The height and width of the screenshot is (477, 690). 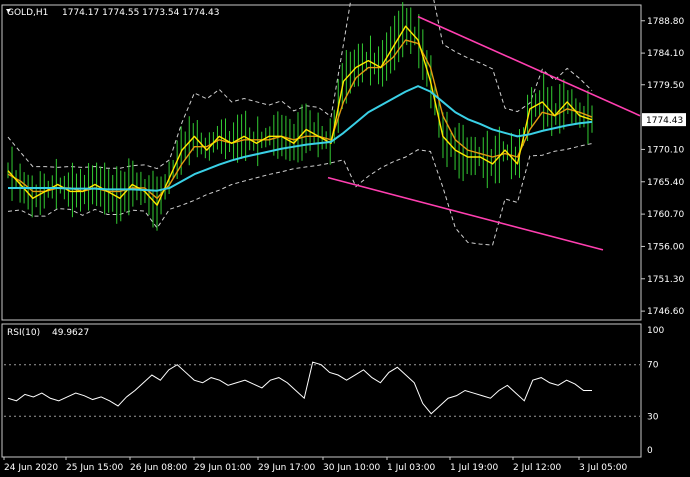 I want to click on time-tick: 29 Jun 17:00, so click(x=286, y=468).